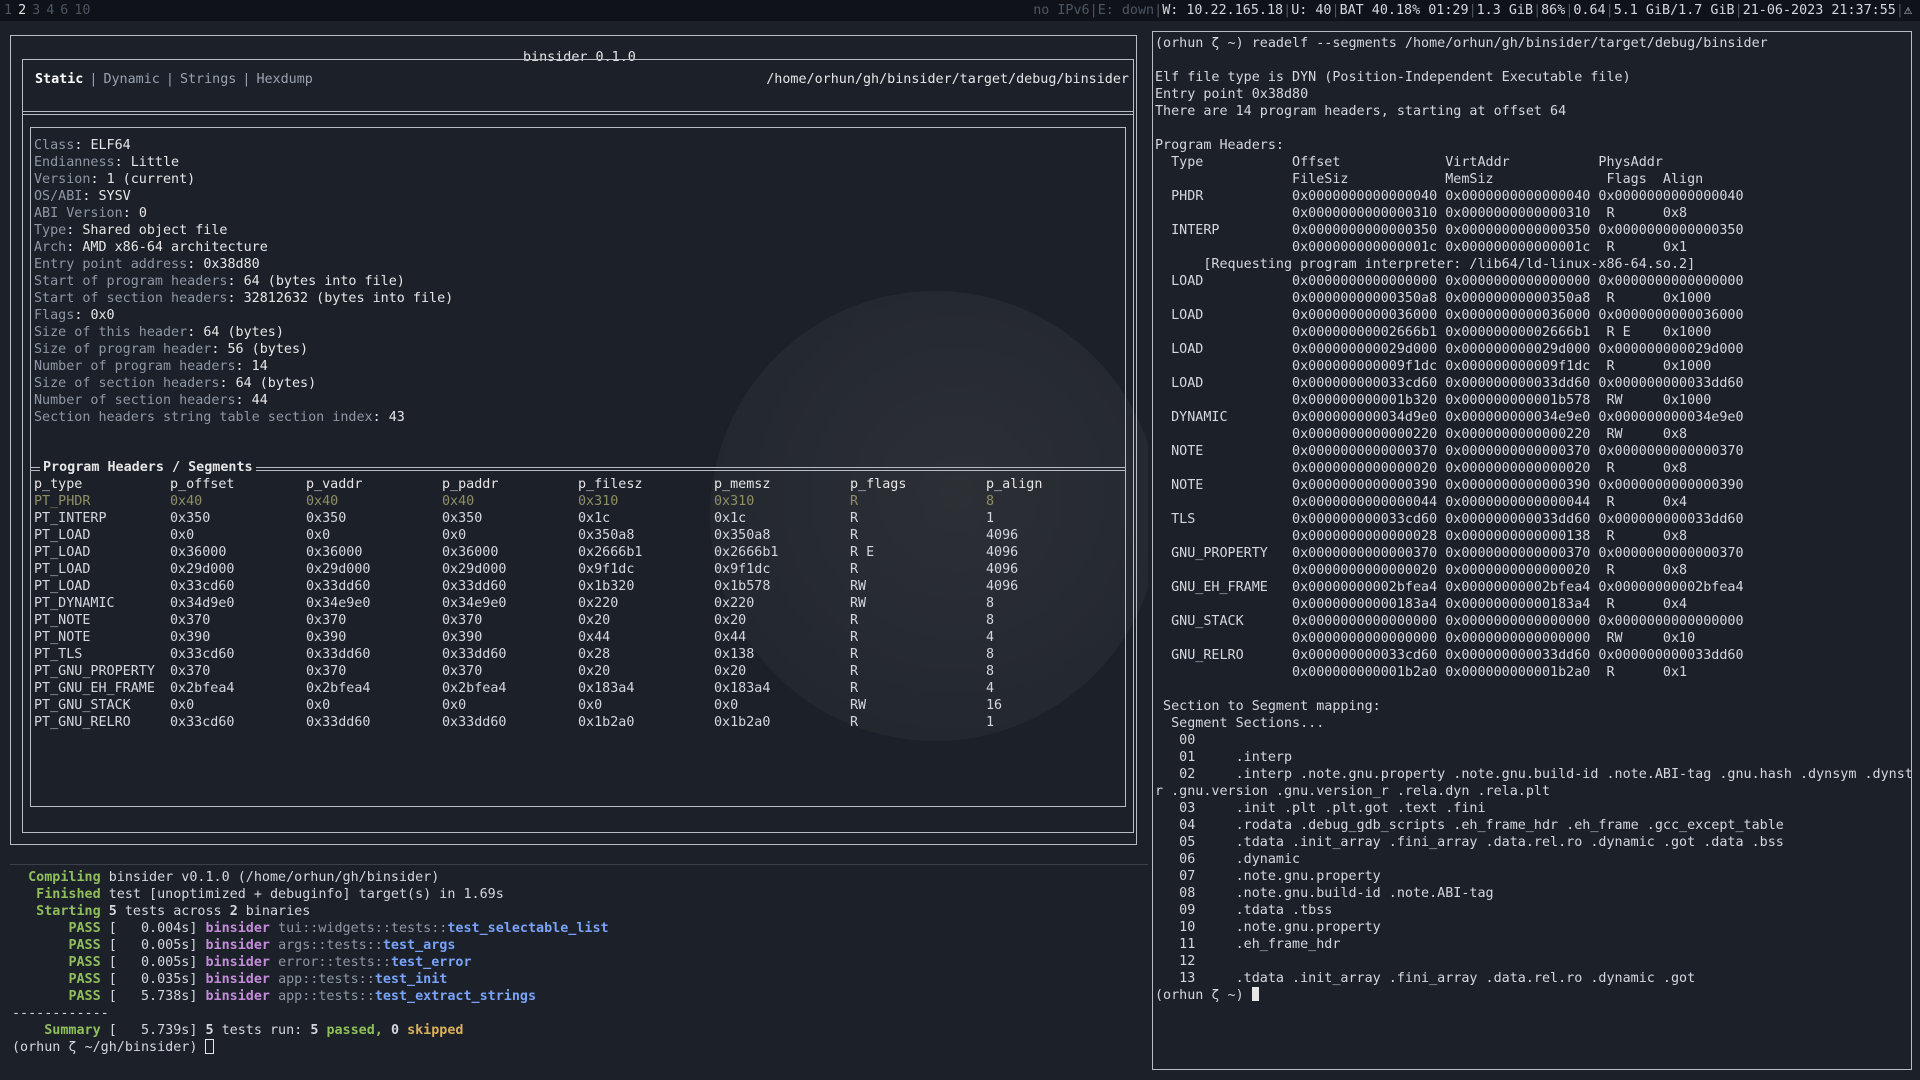 The image size is (1920, 1080). I want to click on tab-strings: Strings, so click(208, 79).